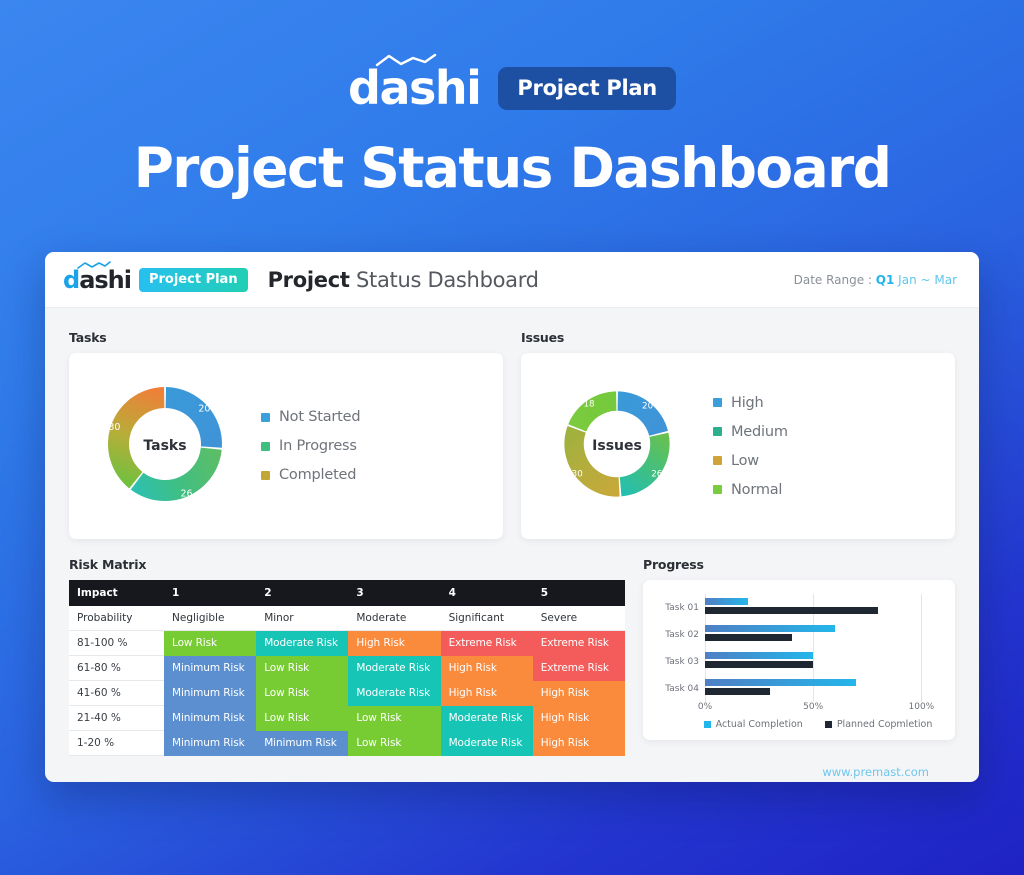 The width and height of the screenshot is (1024, 875). I want to click on legend-item: Medium, so click(750, 432).